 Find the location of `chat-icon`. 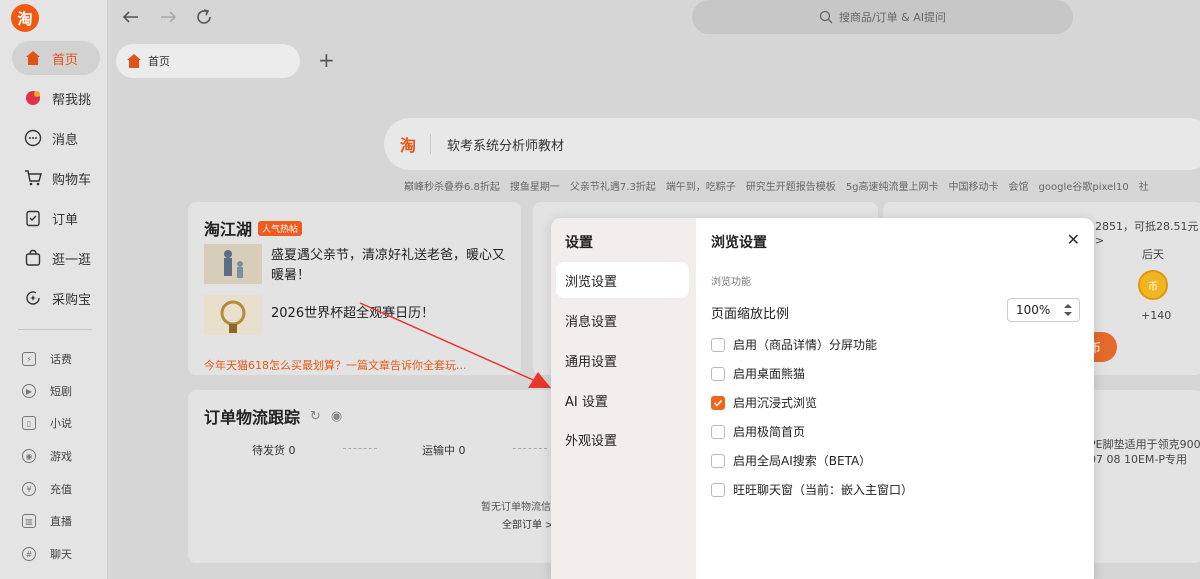

chat-icon is located at coordinates (33, 138).